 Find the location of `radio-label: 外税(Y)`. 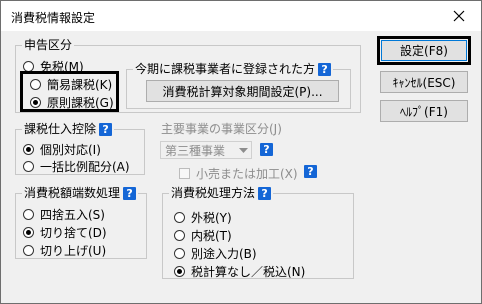

radio-label: 外税(Y) is located at coordinates (211, 218).